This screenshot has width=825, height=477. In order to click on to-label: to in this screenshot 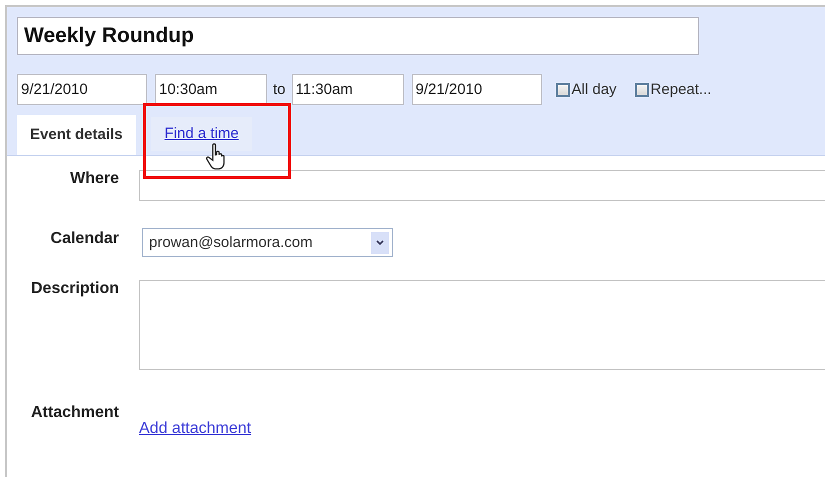, I will do `click(279, 89)`.